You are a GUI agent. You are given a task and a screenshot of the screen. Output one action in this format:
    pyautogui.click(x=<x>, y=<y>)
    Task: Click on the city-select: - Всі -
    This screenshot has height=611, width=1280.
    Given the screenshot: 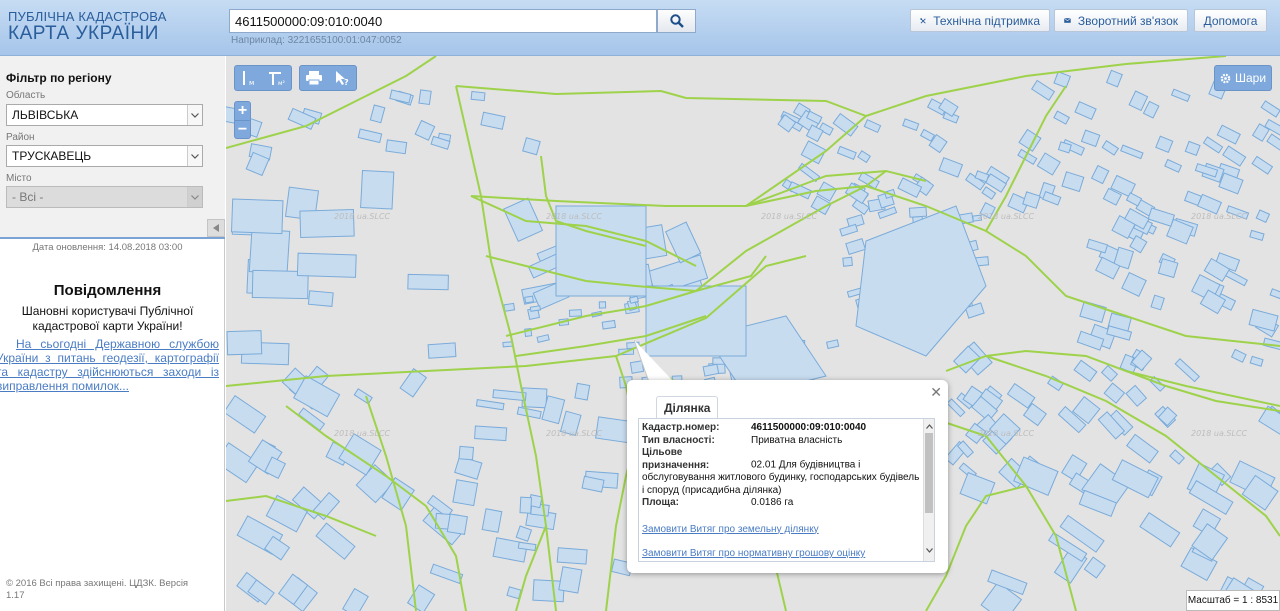 What is the action you would take?
    pyautogui.click(x=104, y=197)
    